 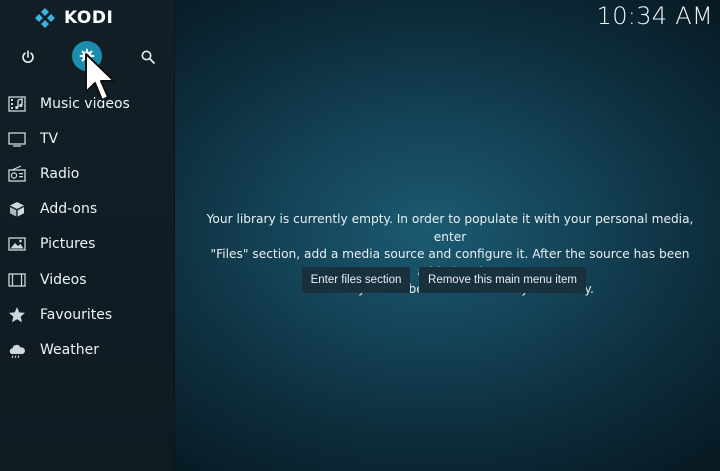 I want to click on kodi-logo-icon, so click(x=45, y=18).